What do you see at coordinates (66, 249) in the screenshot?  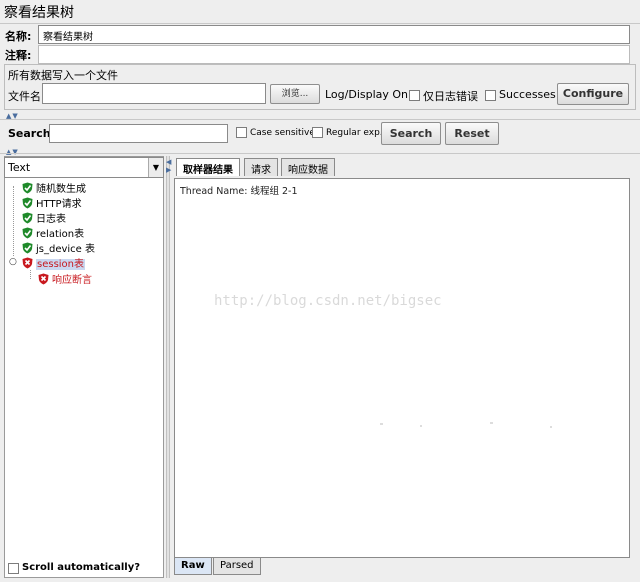 I see `tree-item-label: js_device 表` at bounding box center [66, 249].